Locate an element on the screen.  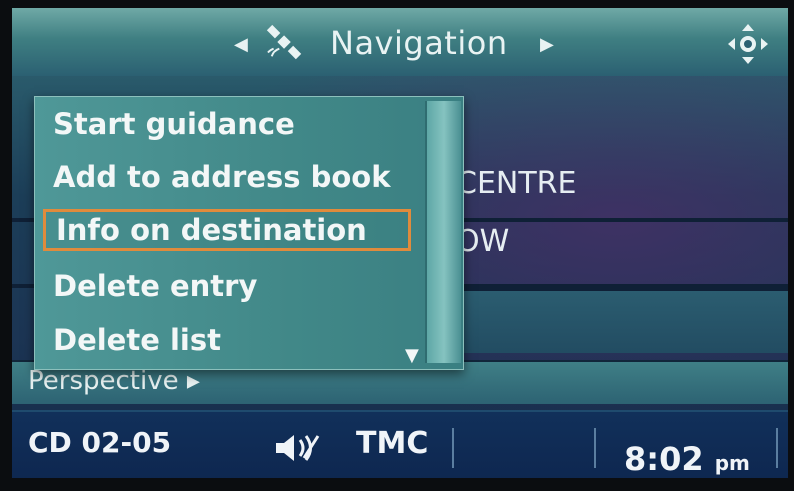
page-title: Navigation is located at coordinates (419, 43).